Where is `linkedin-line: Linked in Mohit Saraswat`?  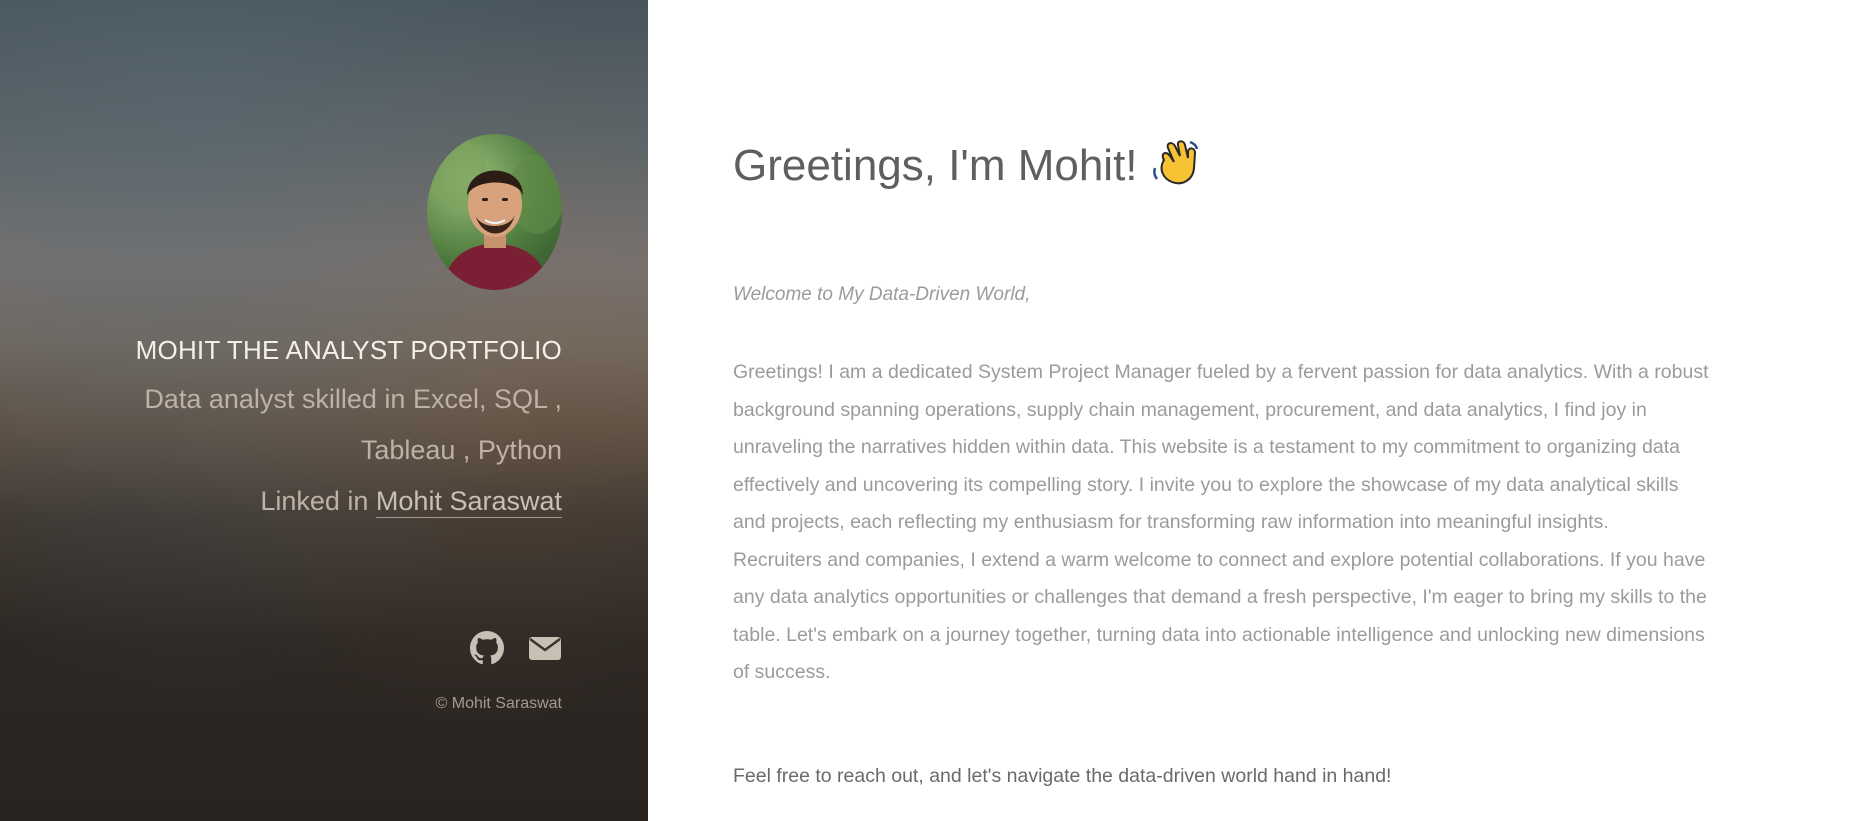
linkedin-line: Linked in Mohit Saraswat is located at coordinates (302, 501).